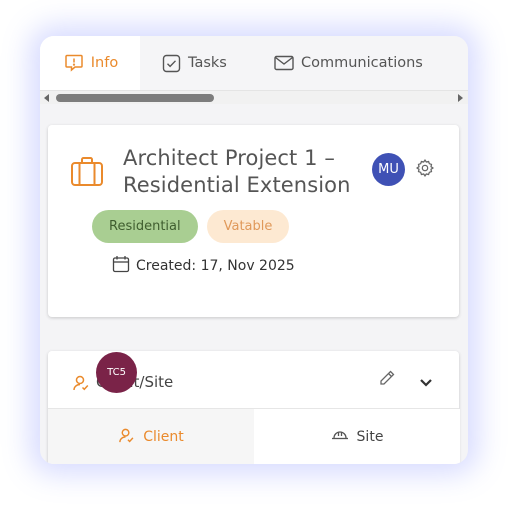 This screenshot has width=508, height=508. What do you see at coordinates (254, 97) in the screenshot?
I see `horizontal-scrollbar` at bounding box center [254, 97].